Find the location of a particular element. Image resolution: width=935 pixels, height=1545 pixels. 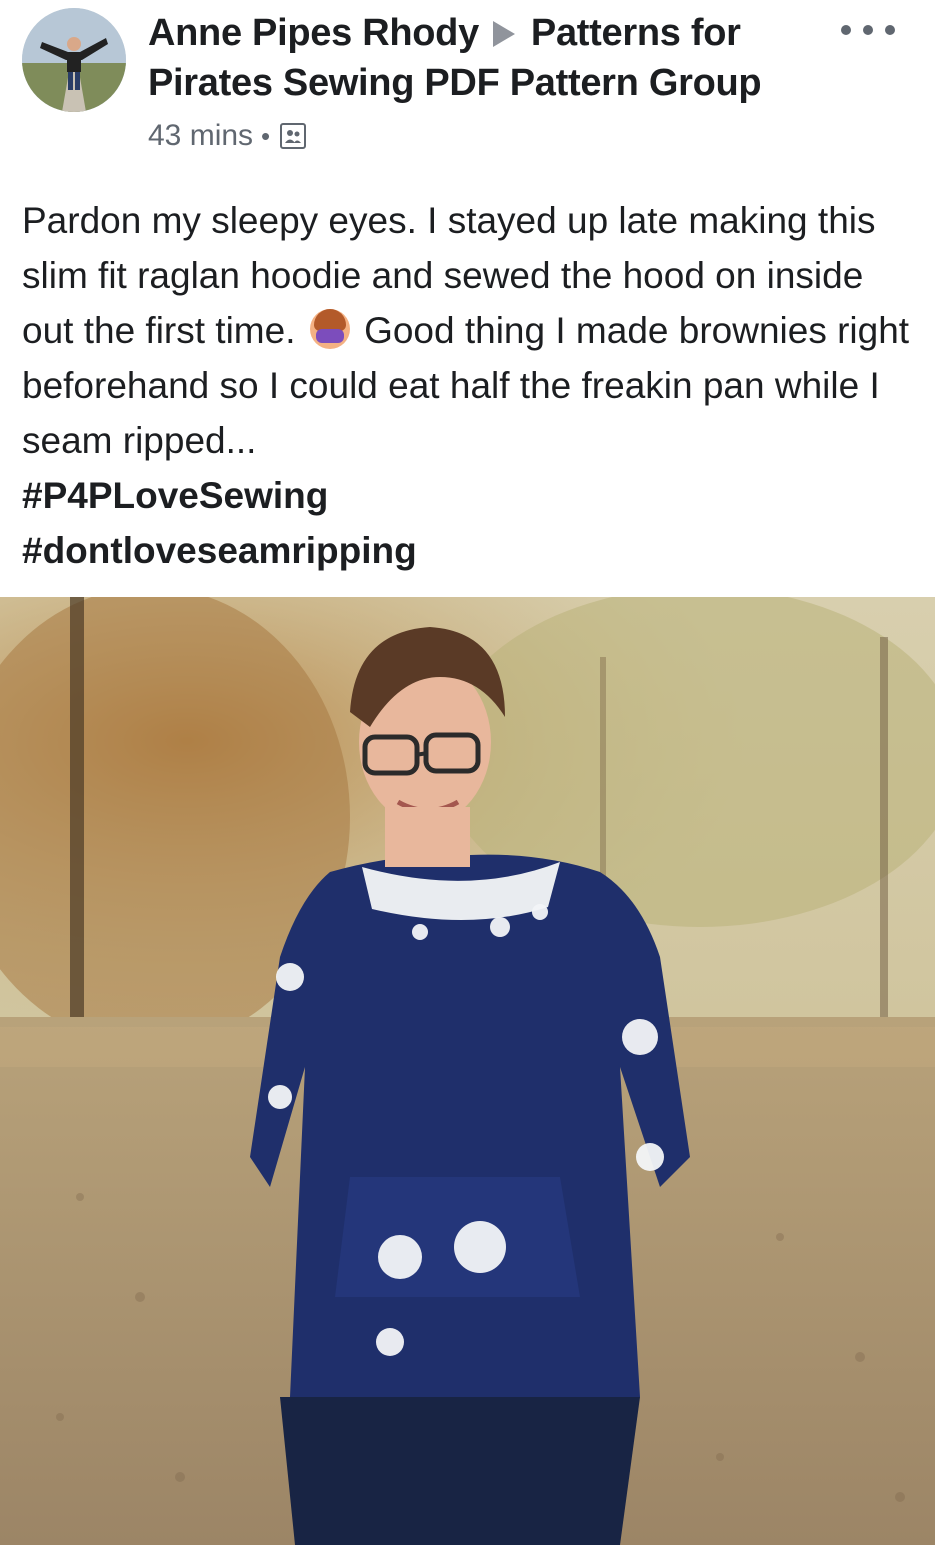

post-meta: 43 mins • is located at coordinates (227, 136).